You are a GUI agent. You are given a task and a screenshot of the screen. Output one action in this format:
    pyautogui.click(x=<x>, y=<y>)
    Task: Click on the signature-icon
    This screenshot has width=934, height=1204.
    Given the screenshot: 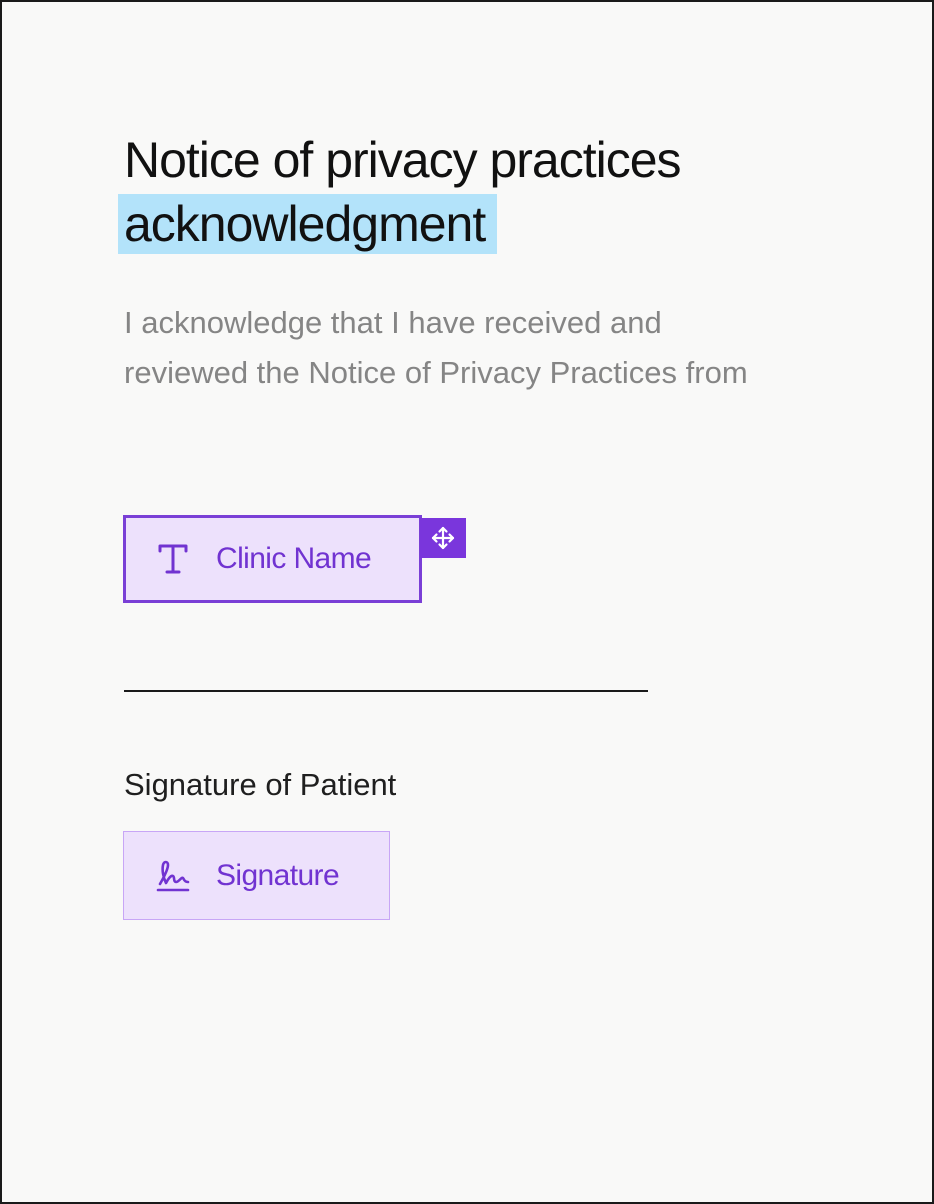 What is the action you would take?
    pyautogui.click(x=173, y=875)
    